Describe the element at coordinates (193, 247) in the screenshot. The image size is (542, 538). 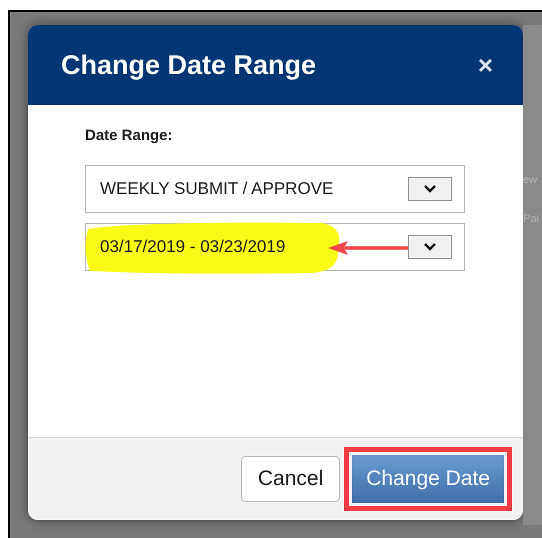
I see `dropdown-value: 03/17/2019 - 03/23/2019` at that location.